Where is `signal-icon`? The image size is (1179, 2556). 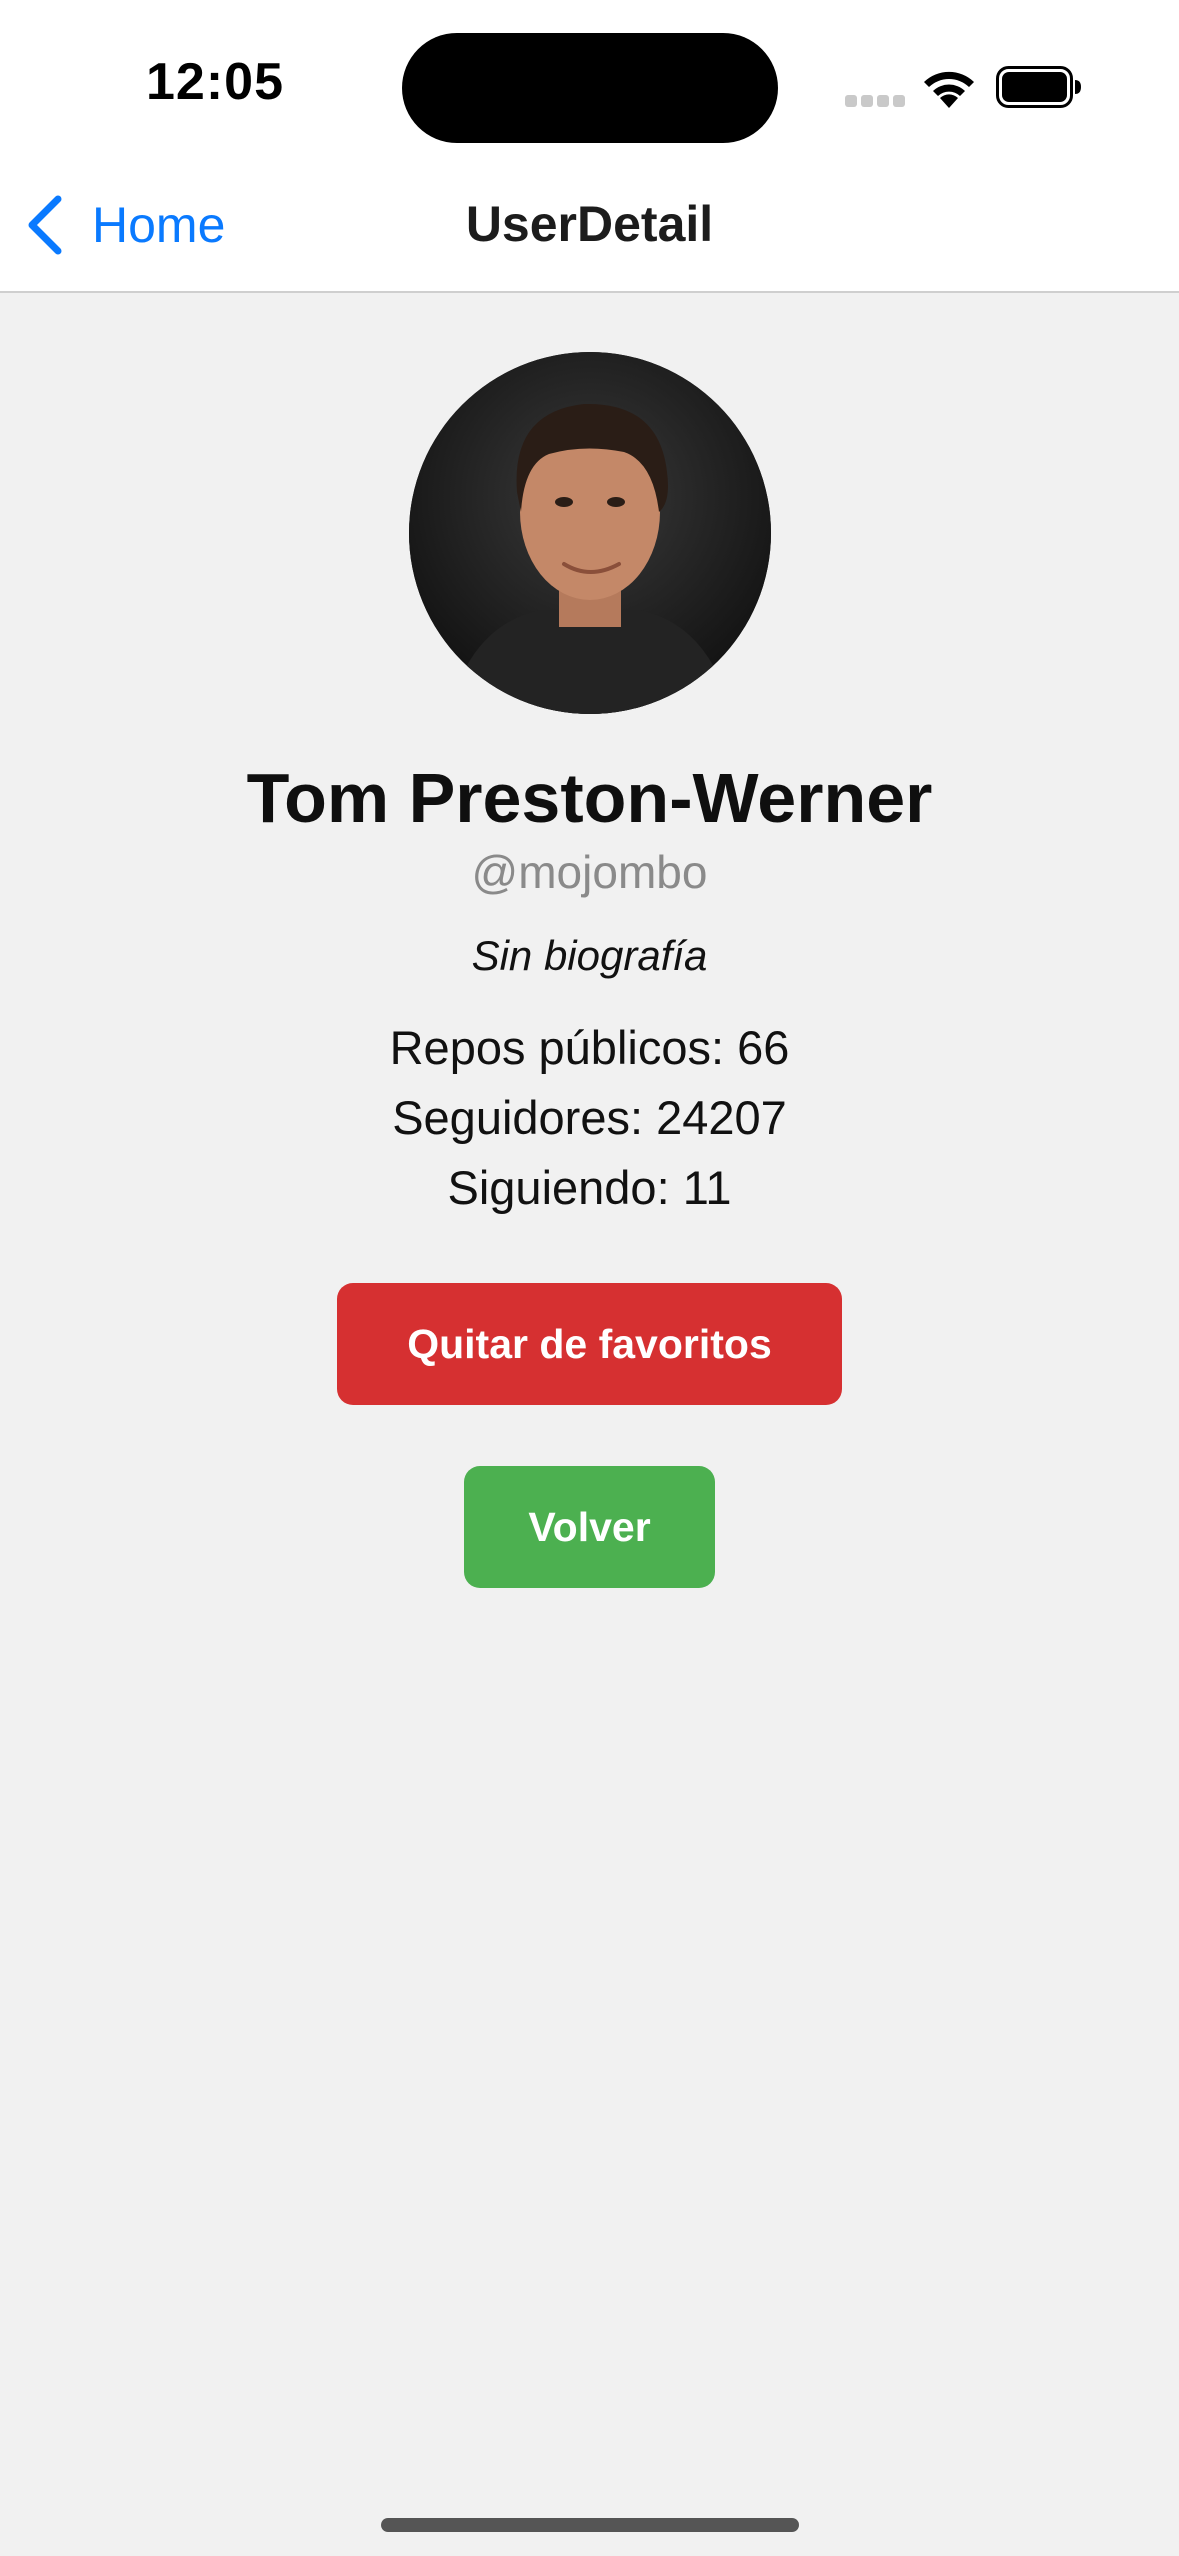 signal-icon is located at coordinates (875, 102).